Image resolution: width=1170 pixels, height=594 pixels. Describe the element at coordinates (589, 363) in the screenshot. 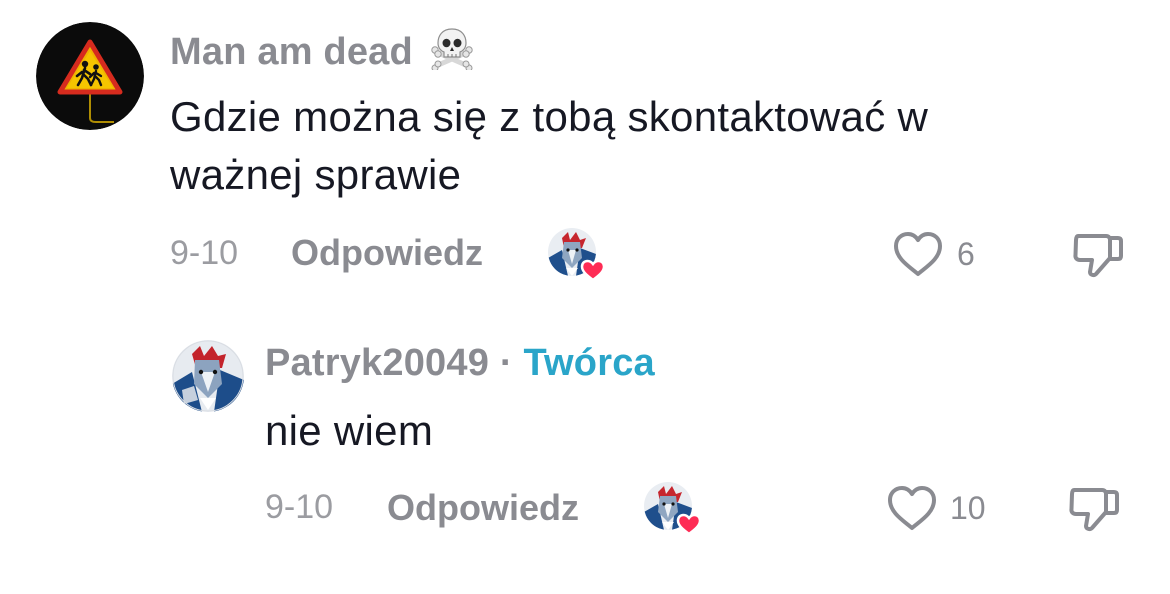

I see `creator-badge: Twórca` at that location.